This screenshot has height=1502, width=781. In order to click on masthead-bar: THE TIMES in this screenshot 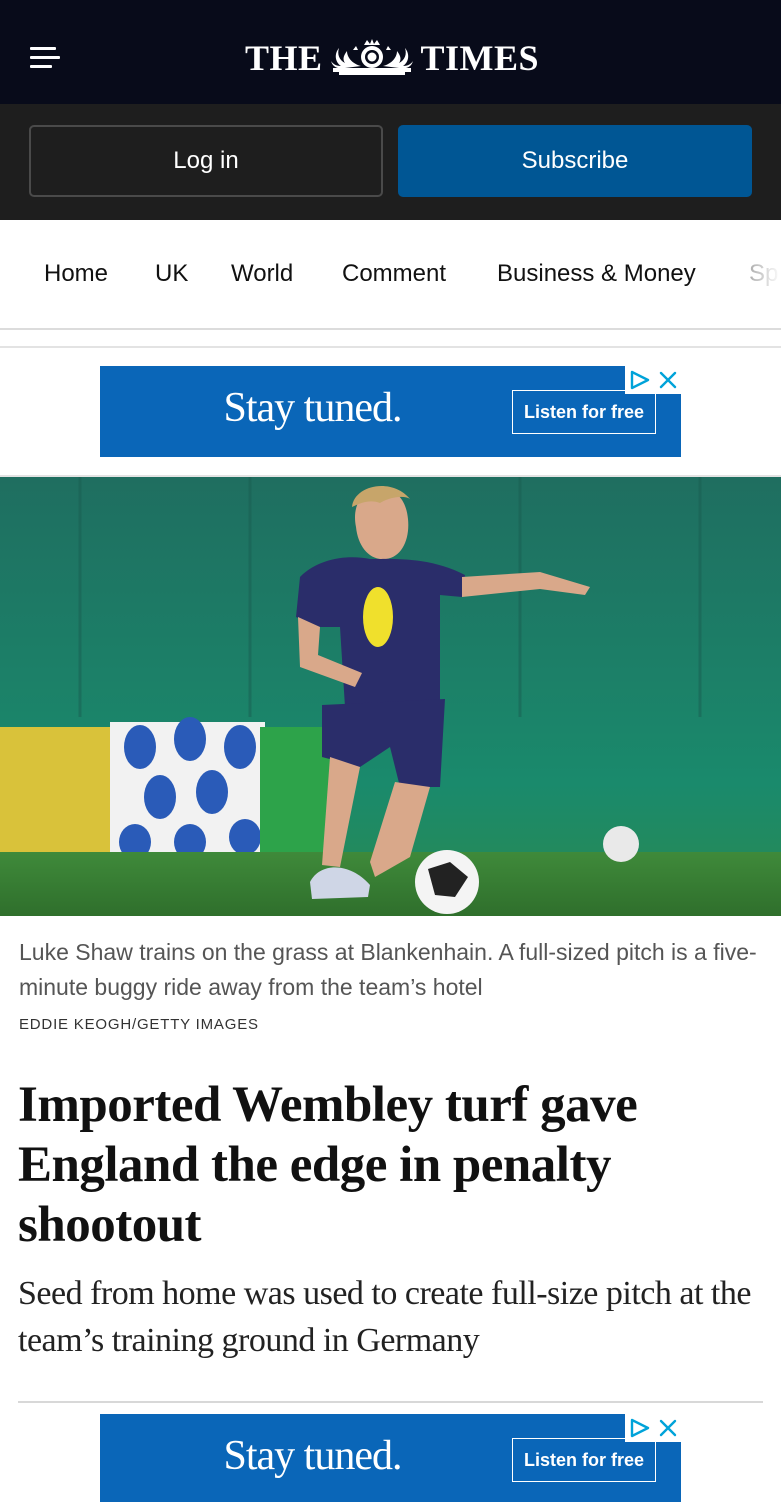, I will do `click(390, 52)`.